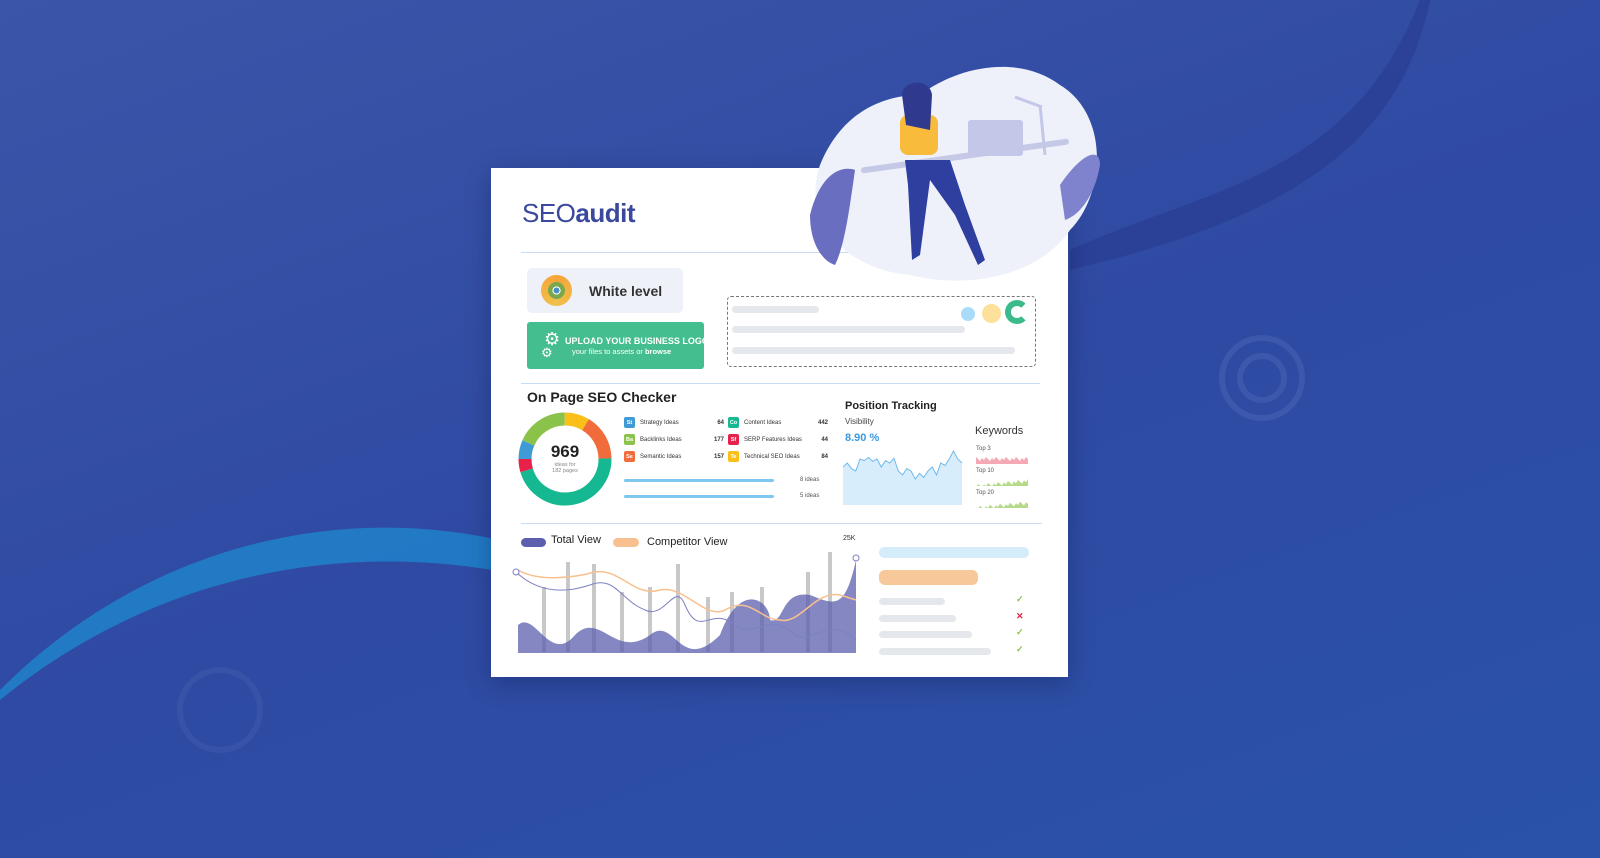 This screenshot has width=1600, height=858. I want to click on legend-label: Semantic Ideas, so click(661, 456).